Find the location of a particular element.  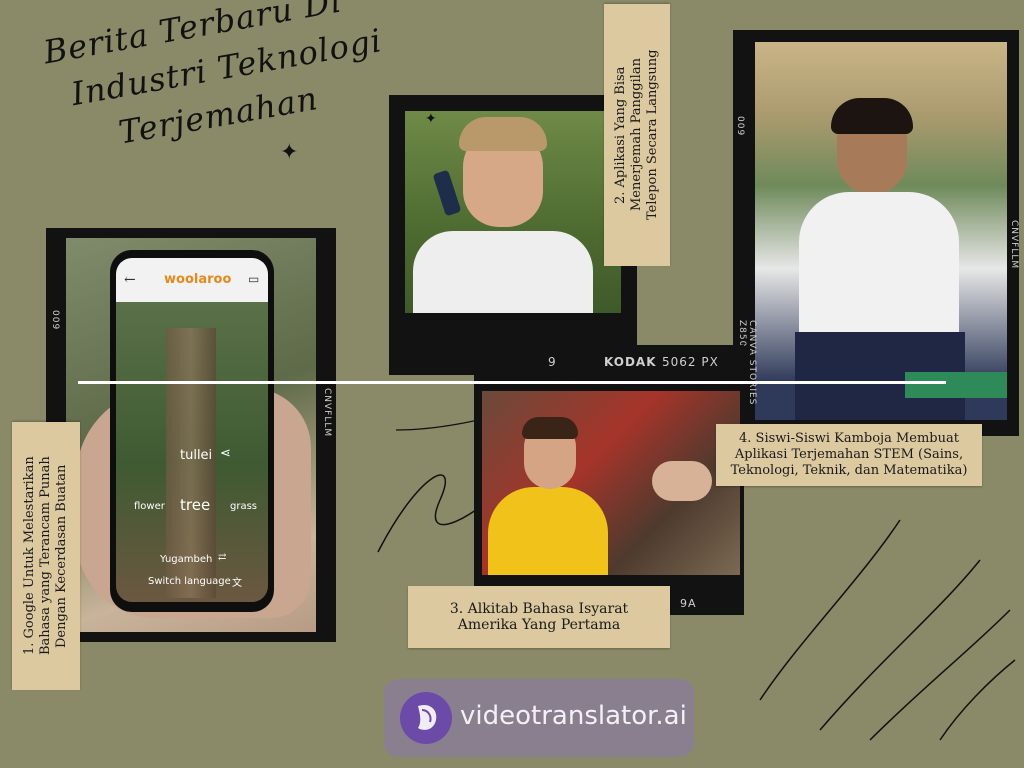

student-hair is located at coordinates (872, 116).